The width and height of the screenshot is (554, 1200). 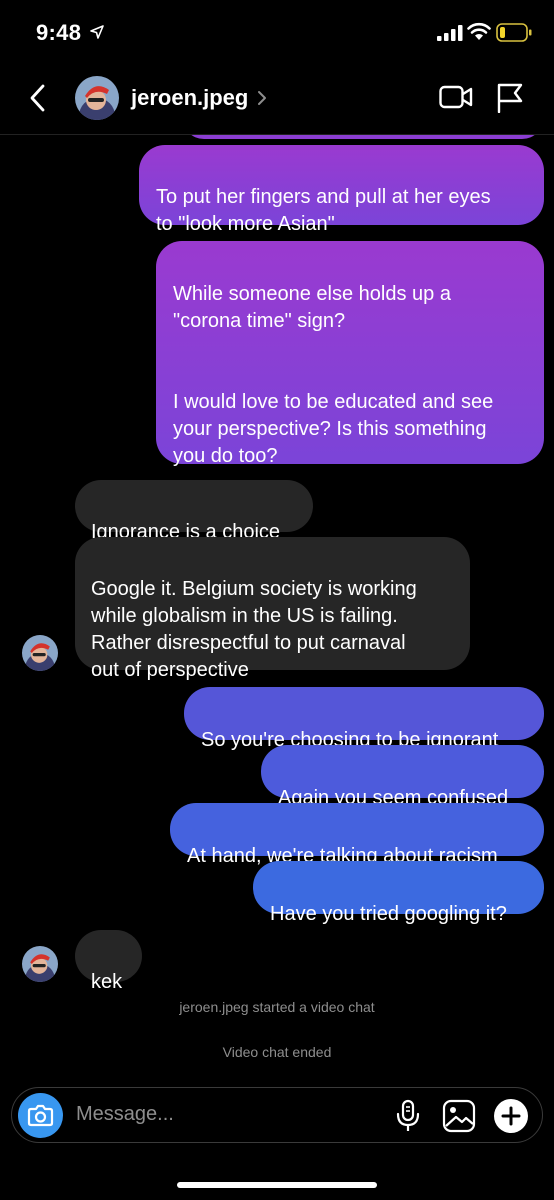 I want to click on battery-icon, so click(x=514, y=32).